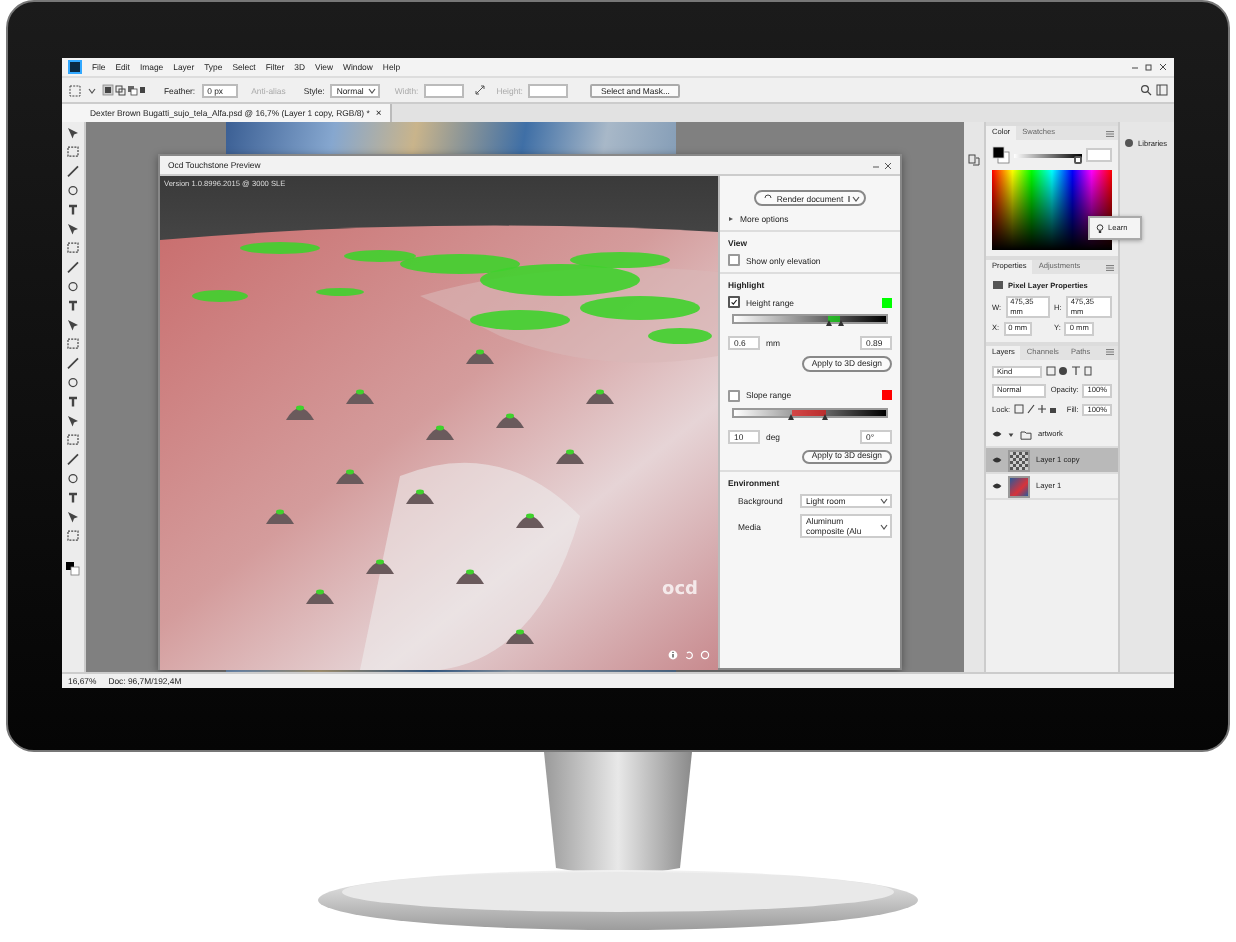 This screenshot has width=1236, height=942. Describe the element at coordinates (1100, 228) in the screenshot. I see `lightbulb-icon` at that location.